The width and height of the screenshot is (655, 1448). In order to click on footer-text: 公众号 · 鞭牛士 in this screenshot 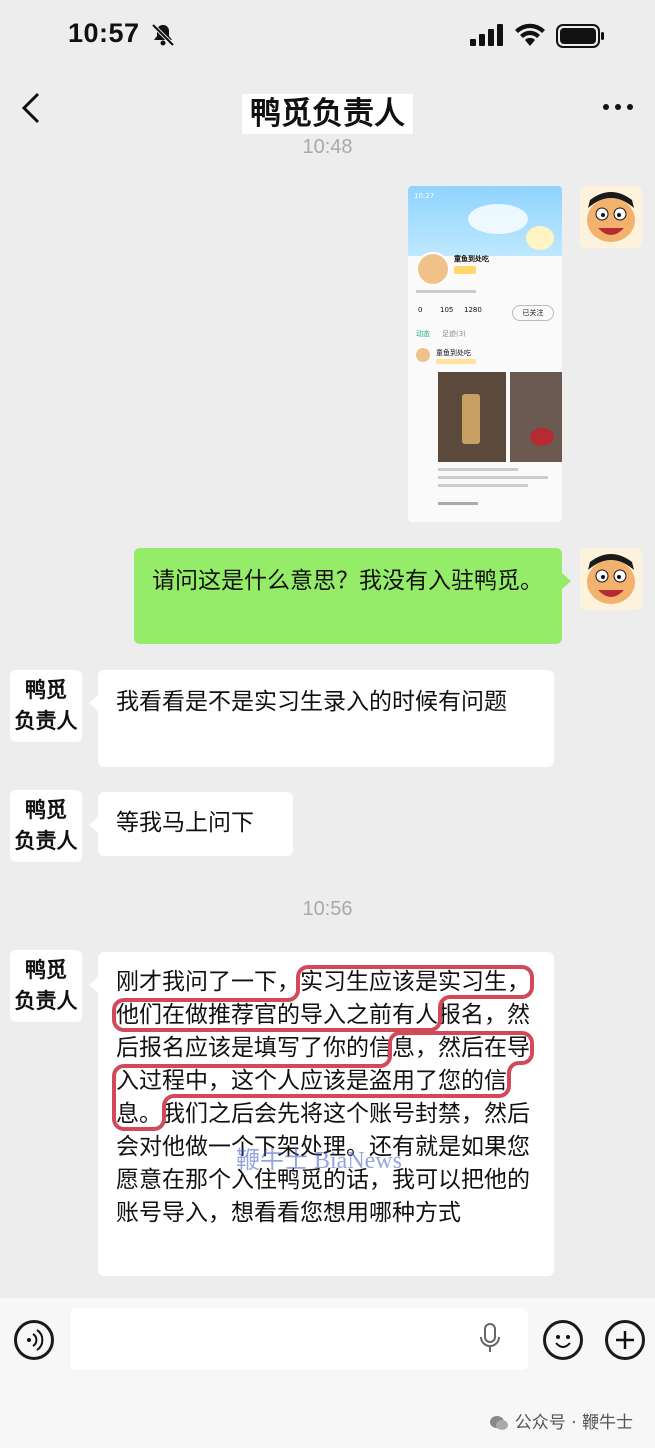, I will do `click(573, 1423)`.